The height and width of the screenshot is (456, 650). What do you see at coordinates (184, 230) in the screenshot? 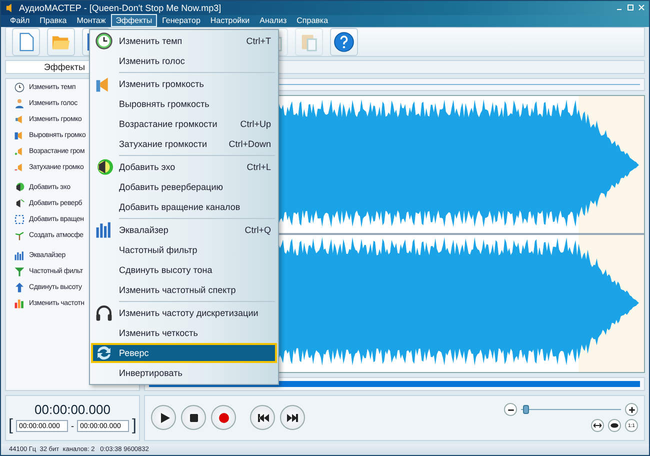
I see `menu-entry: Эквалайзер Ctrl+Q` at bounding box center [184, 230].